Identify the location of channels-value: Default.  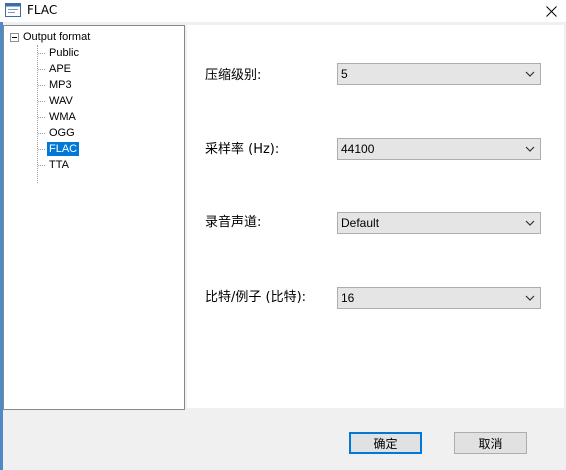
(360, 223).